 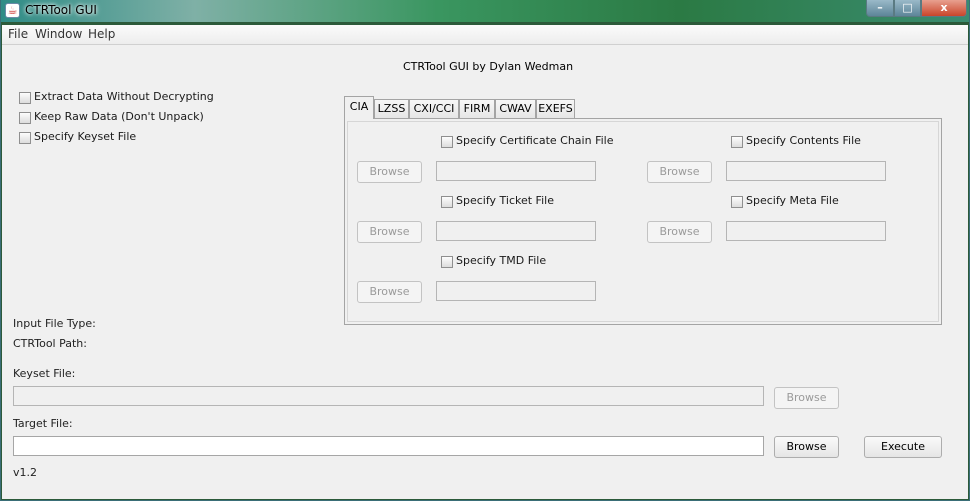 I want to click on cert-chain-label: Specify Certificate Chain File, so click(x=535, y=140).